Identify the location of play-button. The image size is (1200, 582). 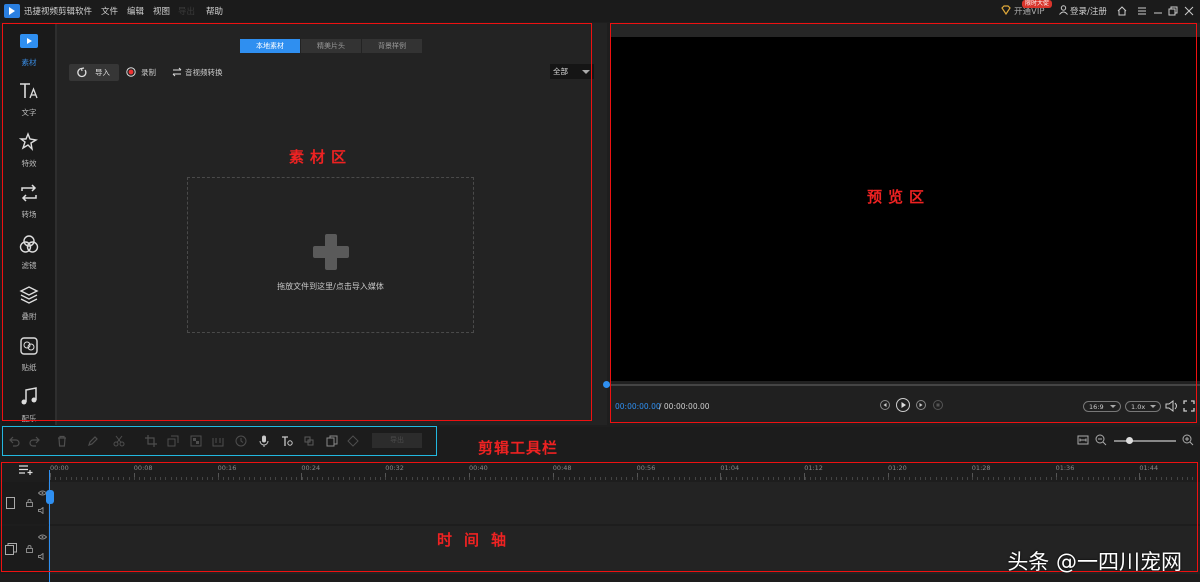
(903, 405).